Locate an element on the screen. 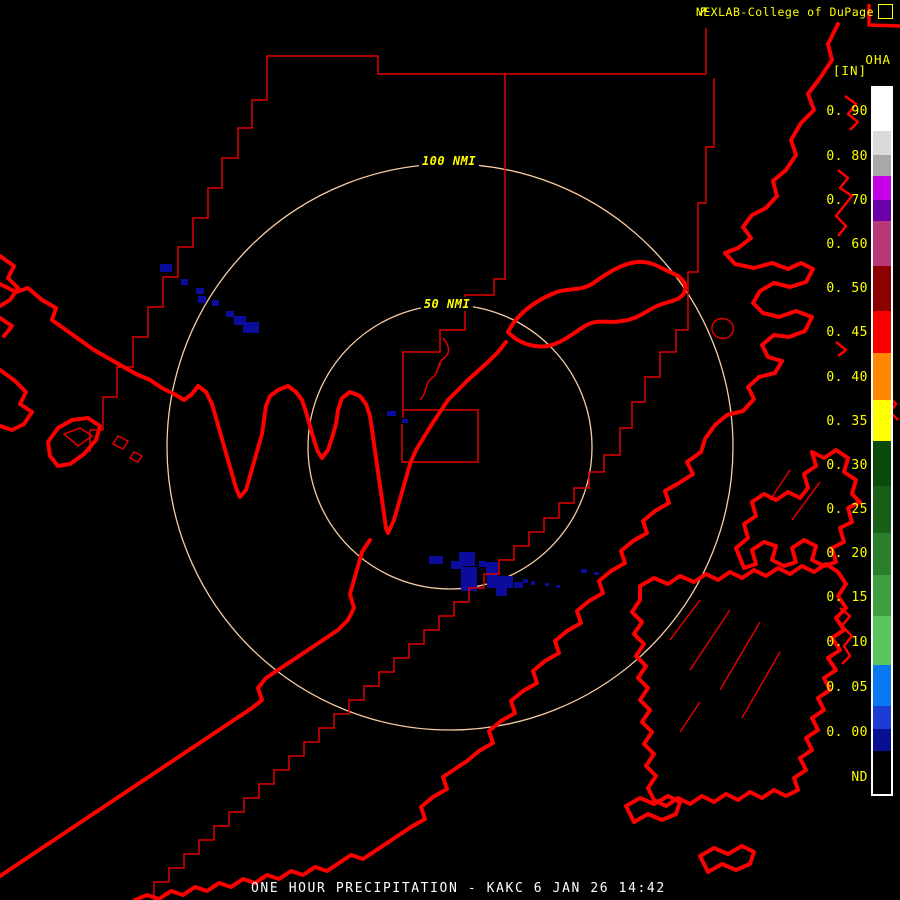  header: NEXLAB-College of DuPage is located at coordinates (794, 11).